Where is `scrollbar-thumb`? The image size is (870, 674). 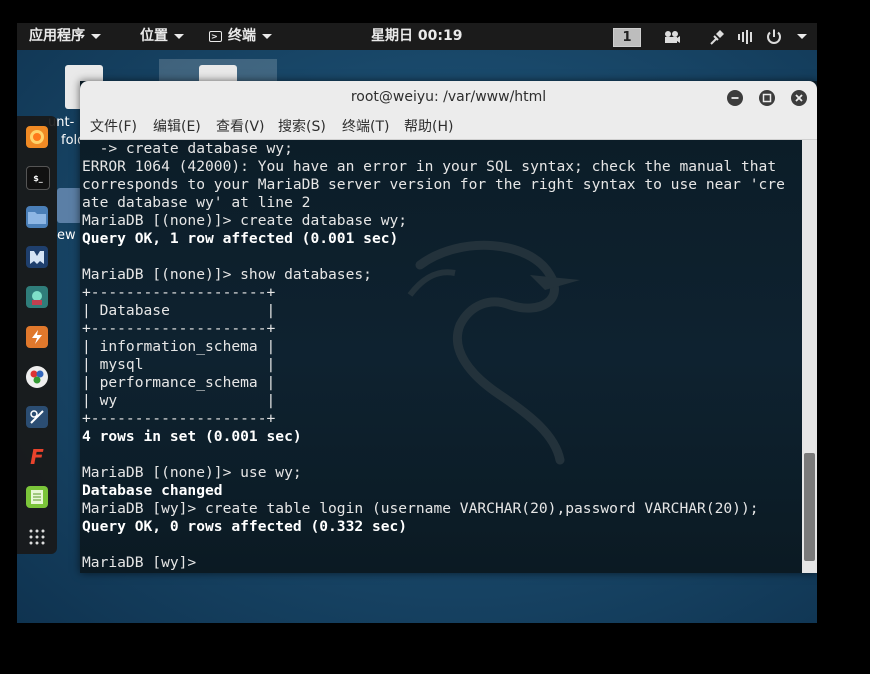
scrollbar-thumb is located at coordinates (809, 507).